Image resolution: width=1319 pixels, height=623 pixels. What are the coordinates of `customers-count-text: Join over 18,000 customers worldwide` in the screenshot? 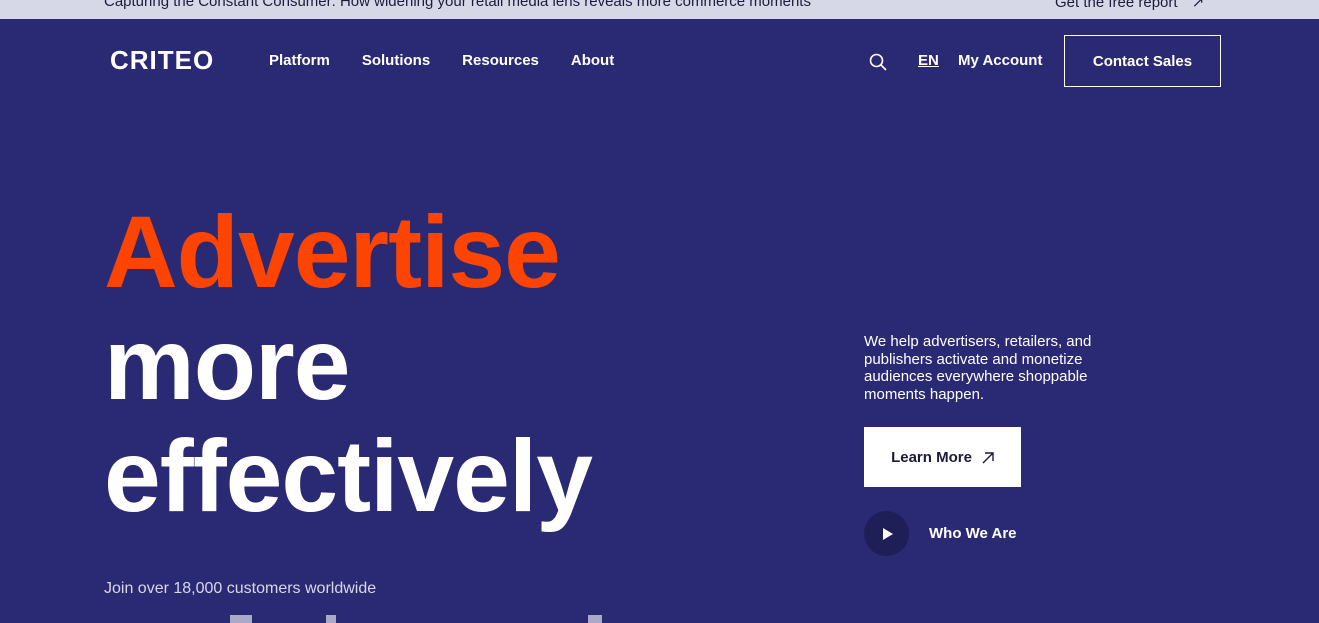 It's located at (240, 588).